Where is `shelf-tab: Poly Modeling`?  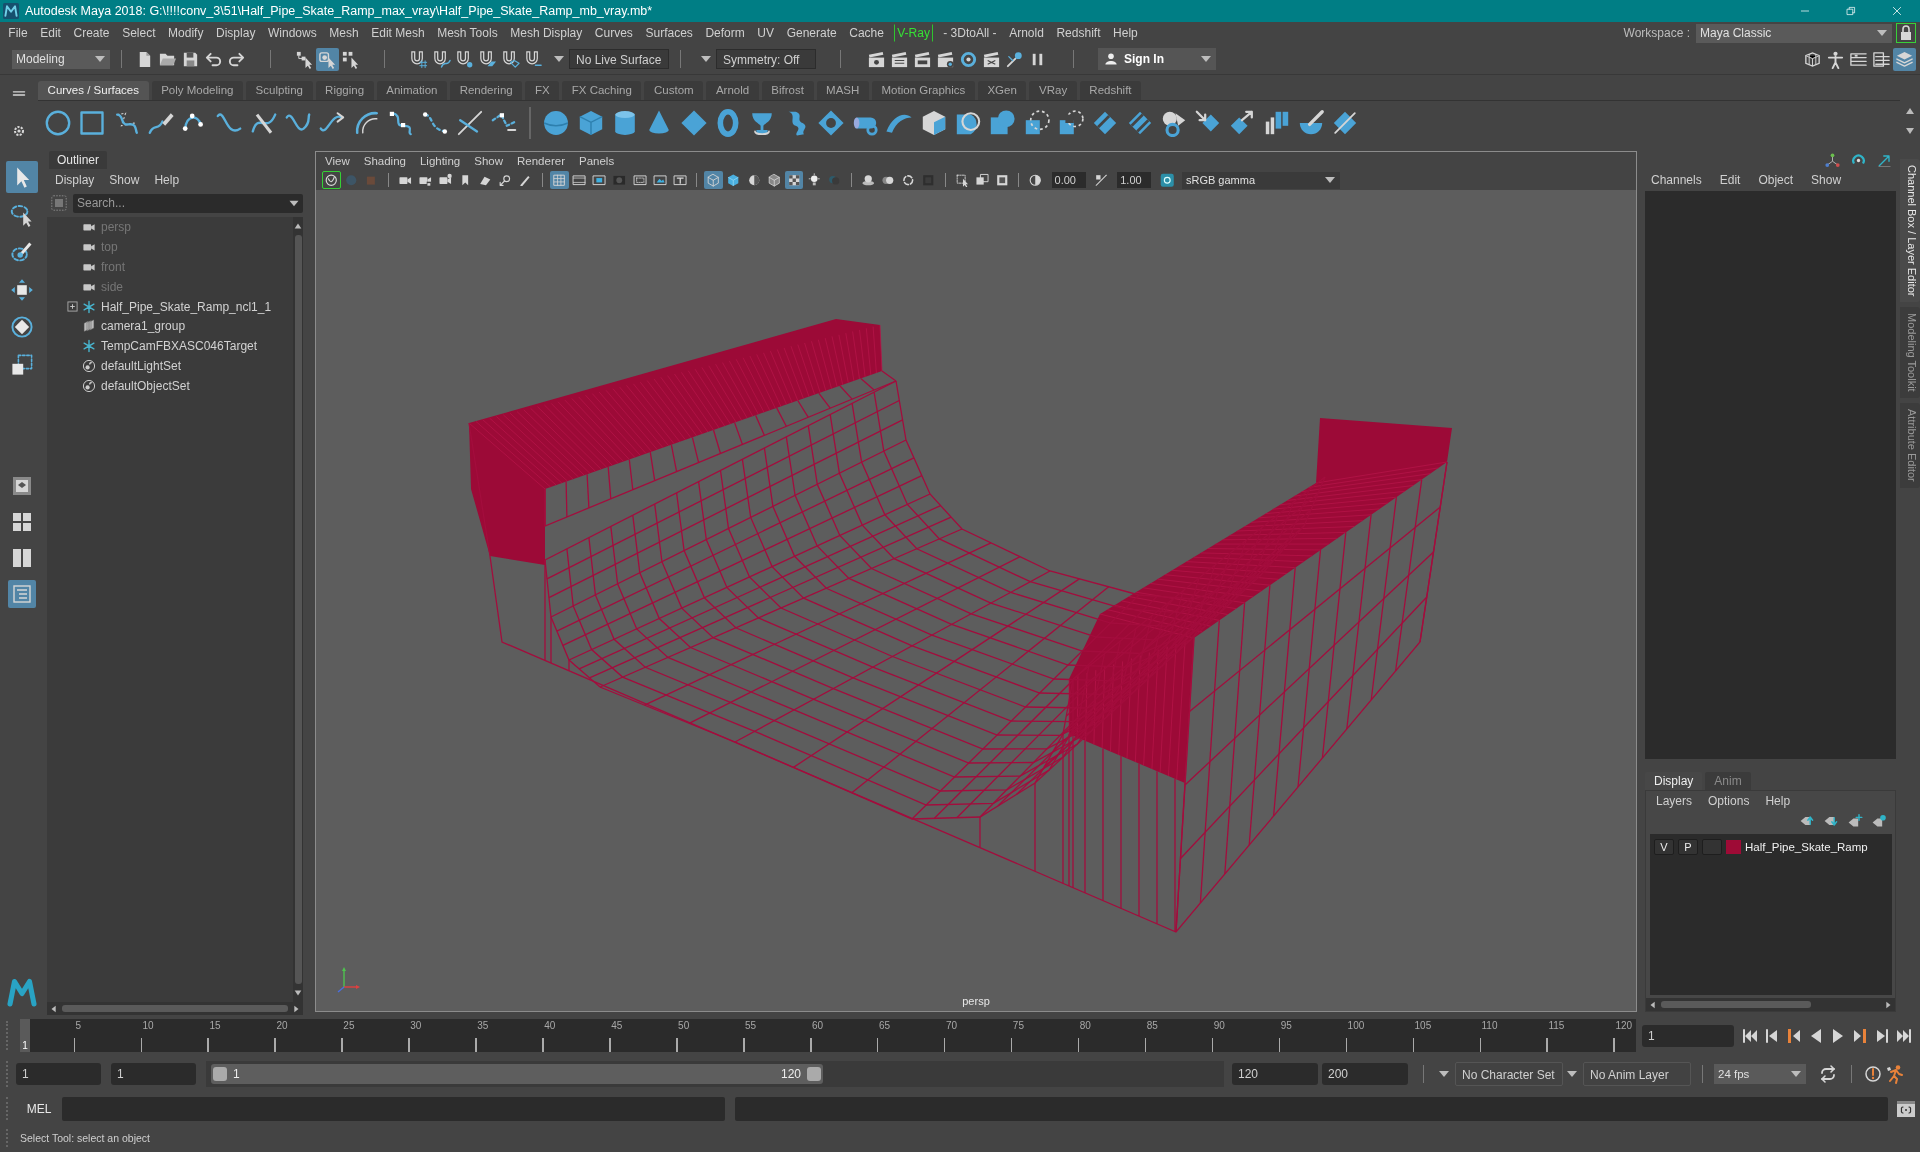
shelf-tab: Poly Modeling is located at coordinates (197, 90).